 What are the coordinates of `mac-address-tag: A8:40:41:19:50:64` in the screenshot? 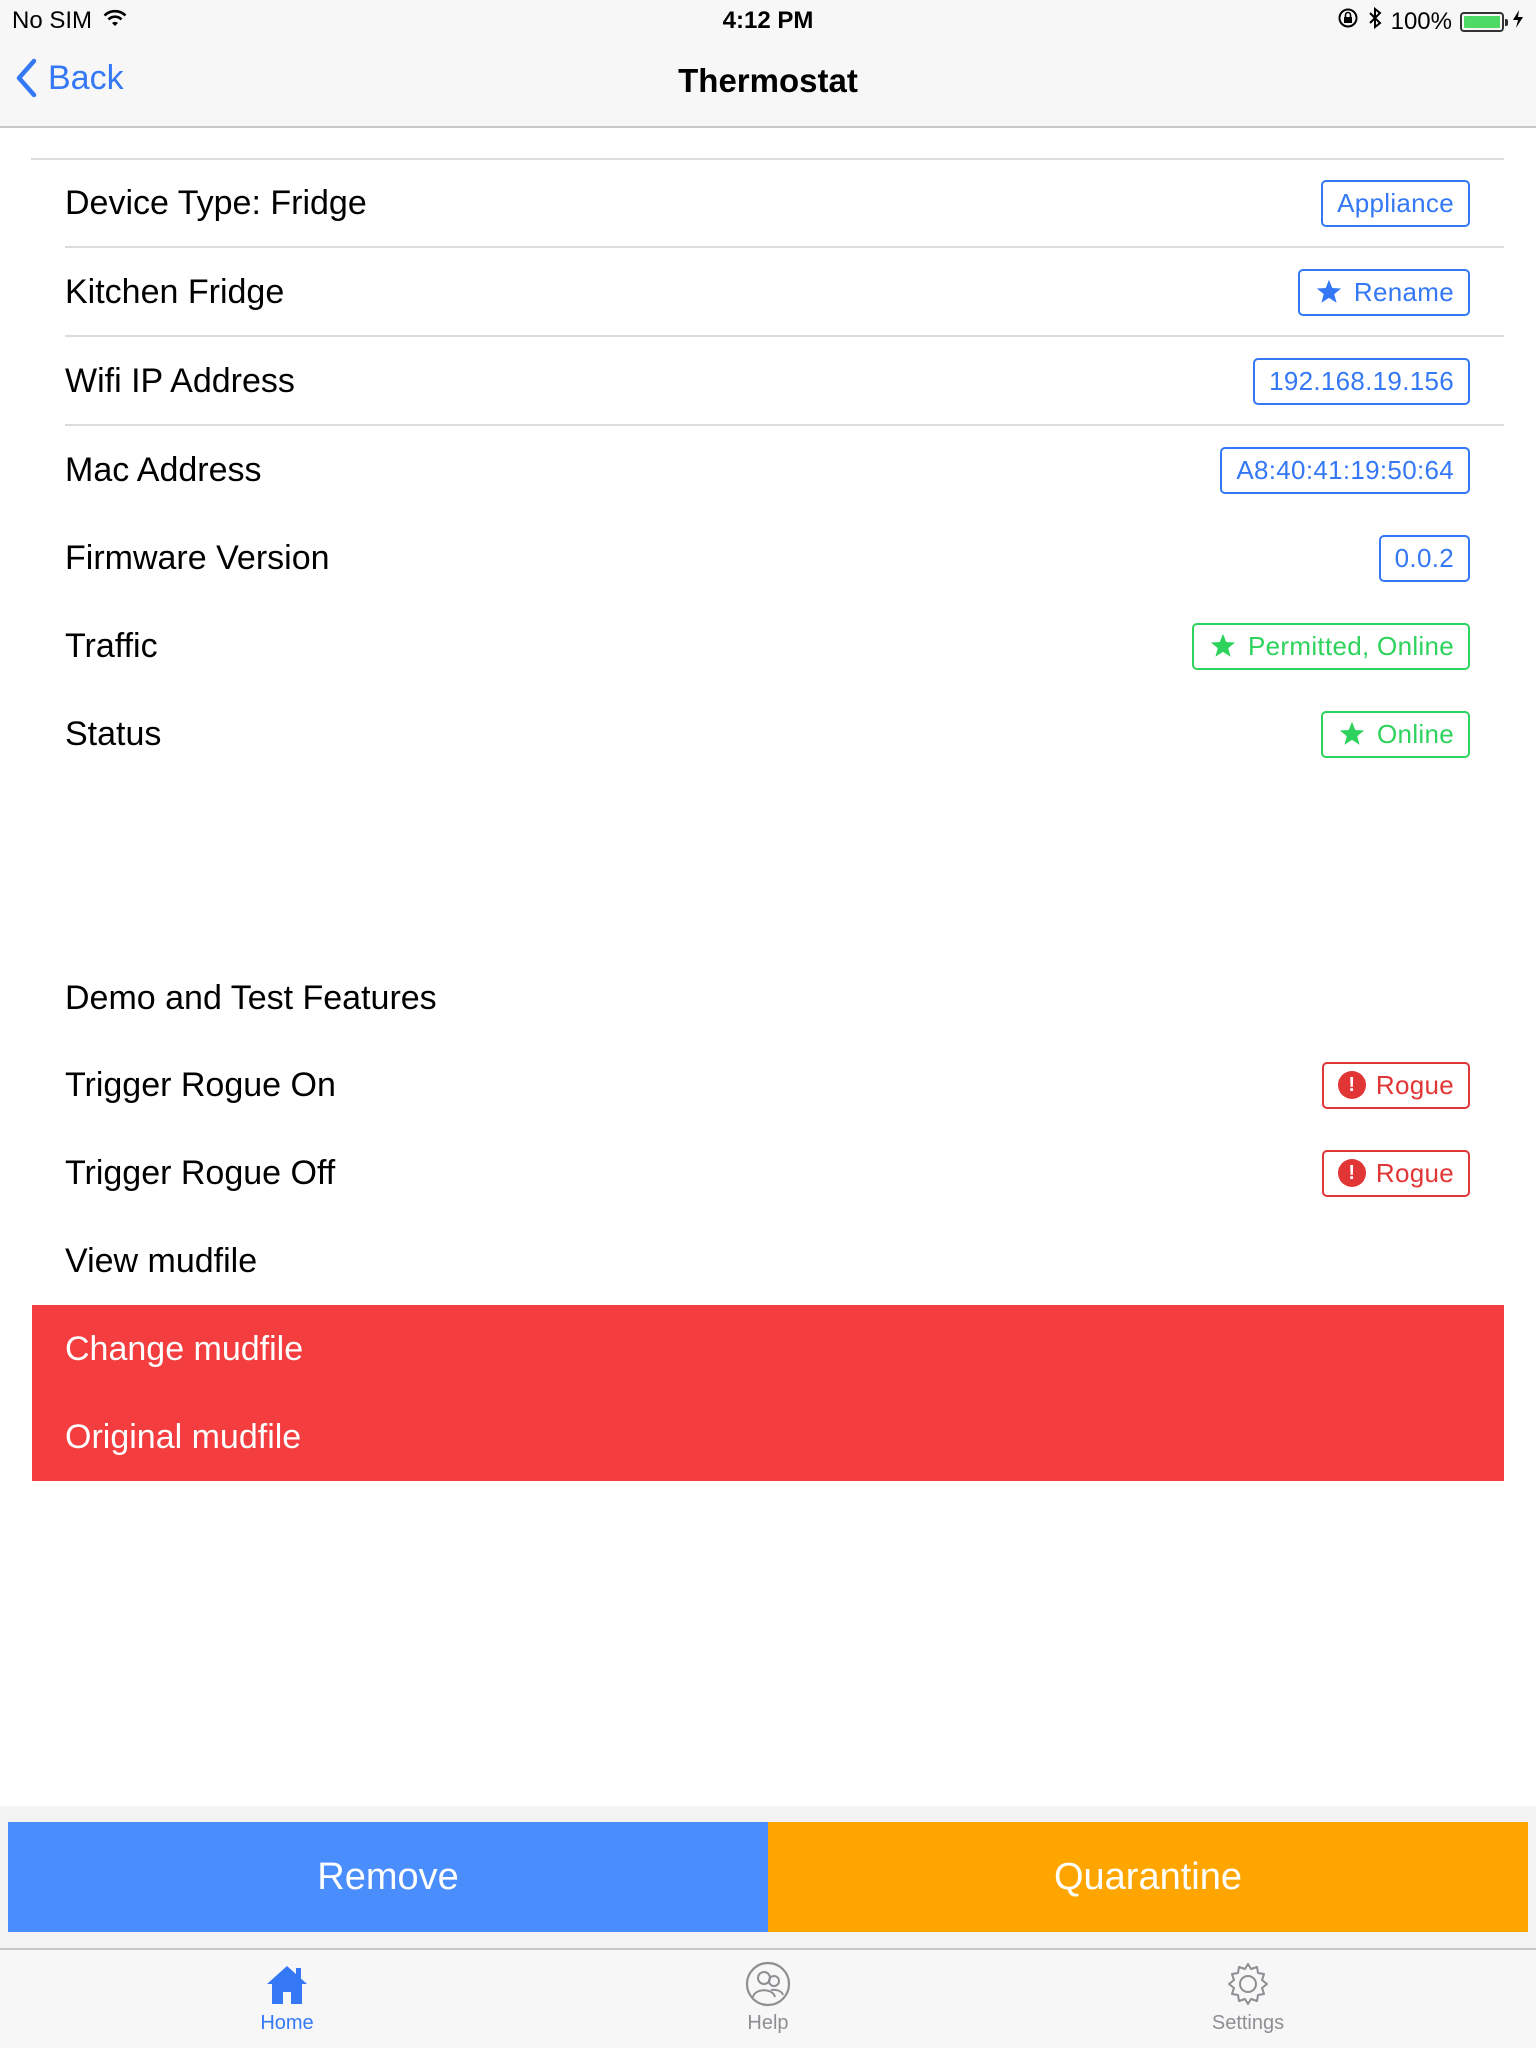 It's located at (1345, 470).